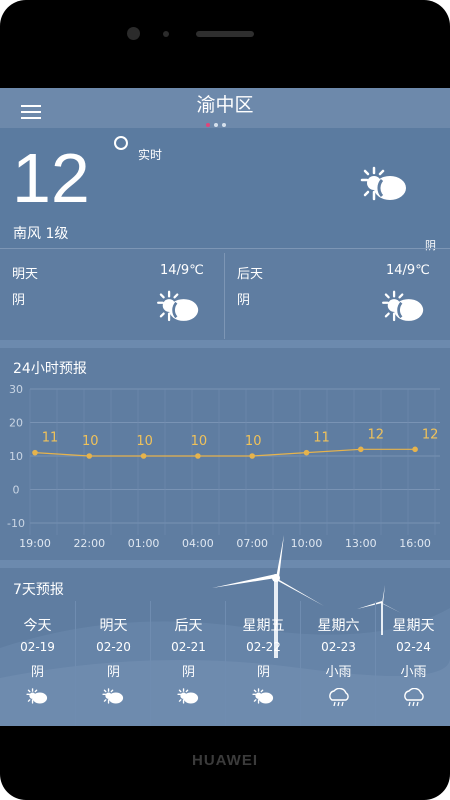 Image resolution: width=450 pixels, height=800 pixels. Describe the element at coordinates (133, 33) in the screenshot. I see `front-camera` at that location.